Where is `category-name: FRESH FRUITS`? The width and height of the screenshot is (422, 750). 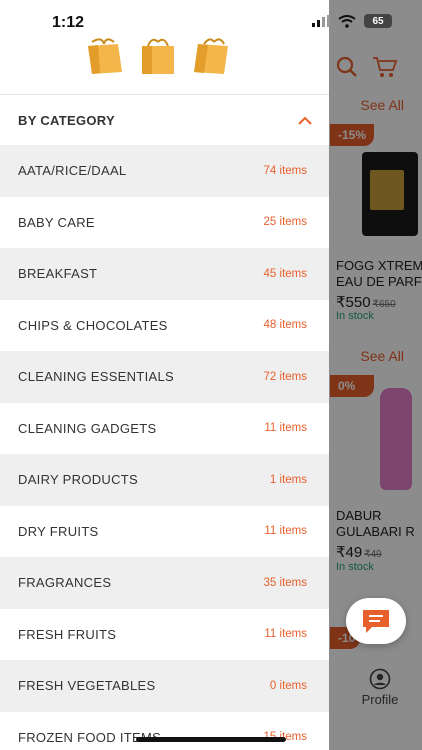
category-name: FRESH FRUITS is located at coordinates (67, 634).